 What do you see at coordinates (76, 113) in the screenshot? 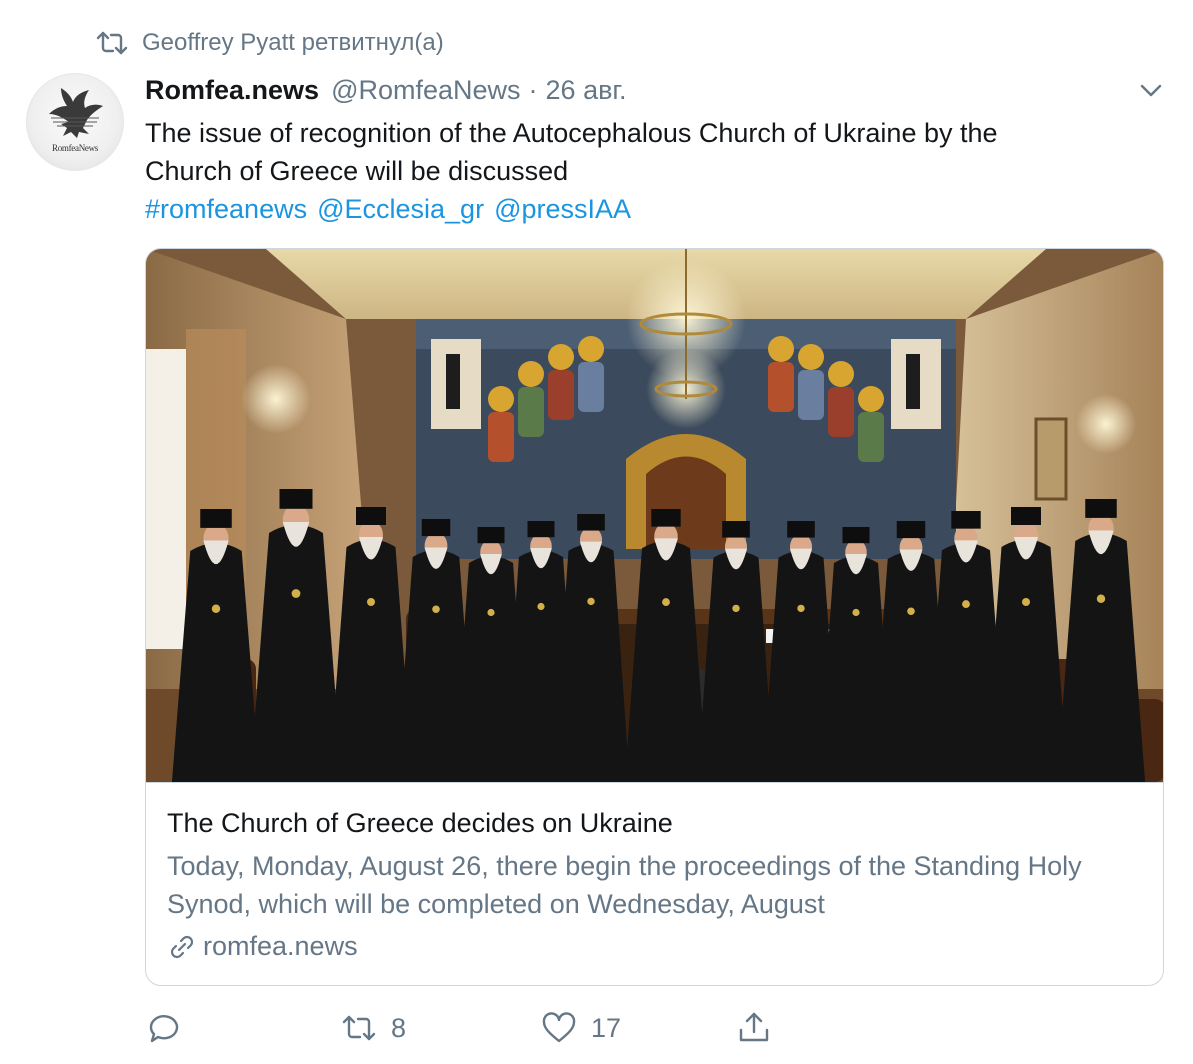
I see `eagle-logo-icon` at bounding box center [76, 113].